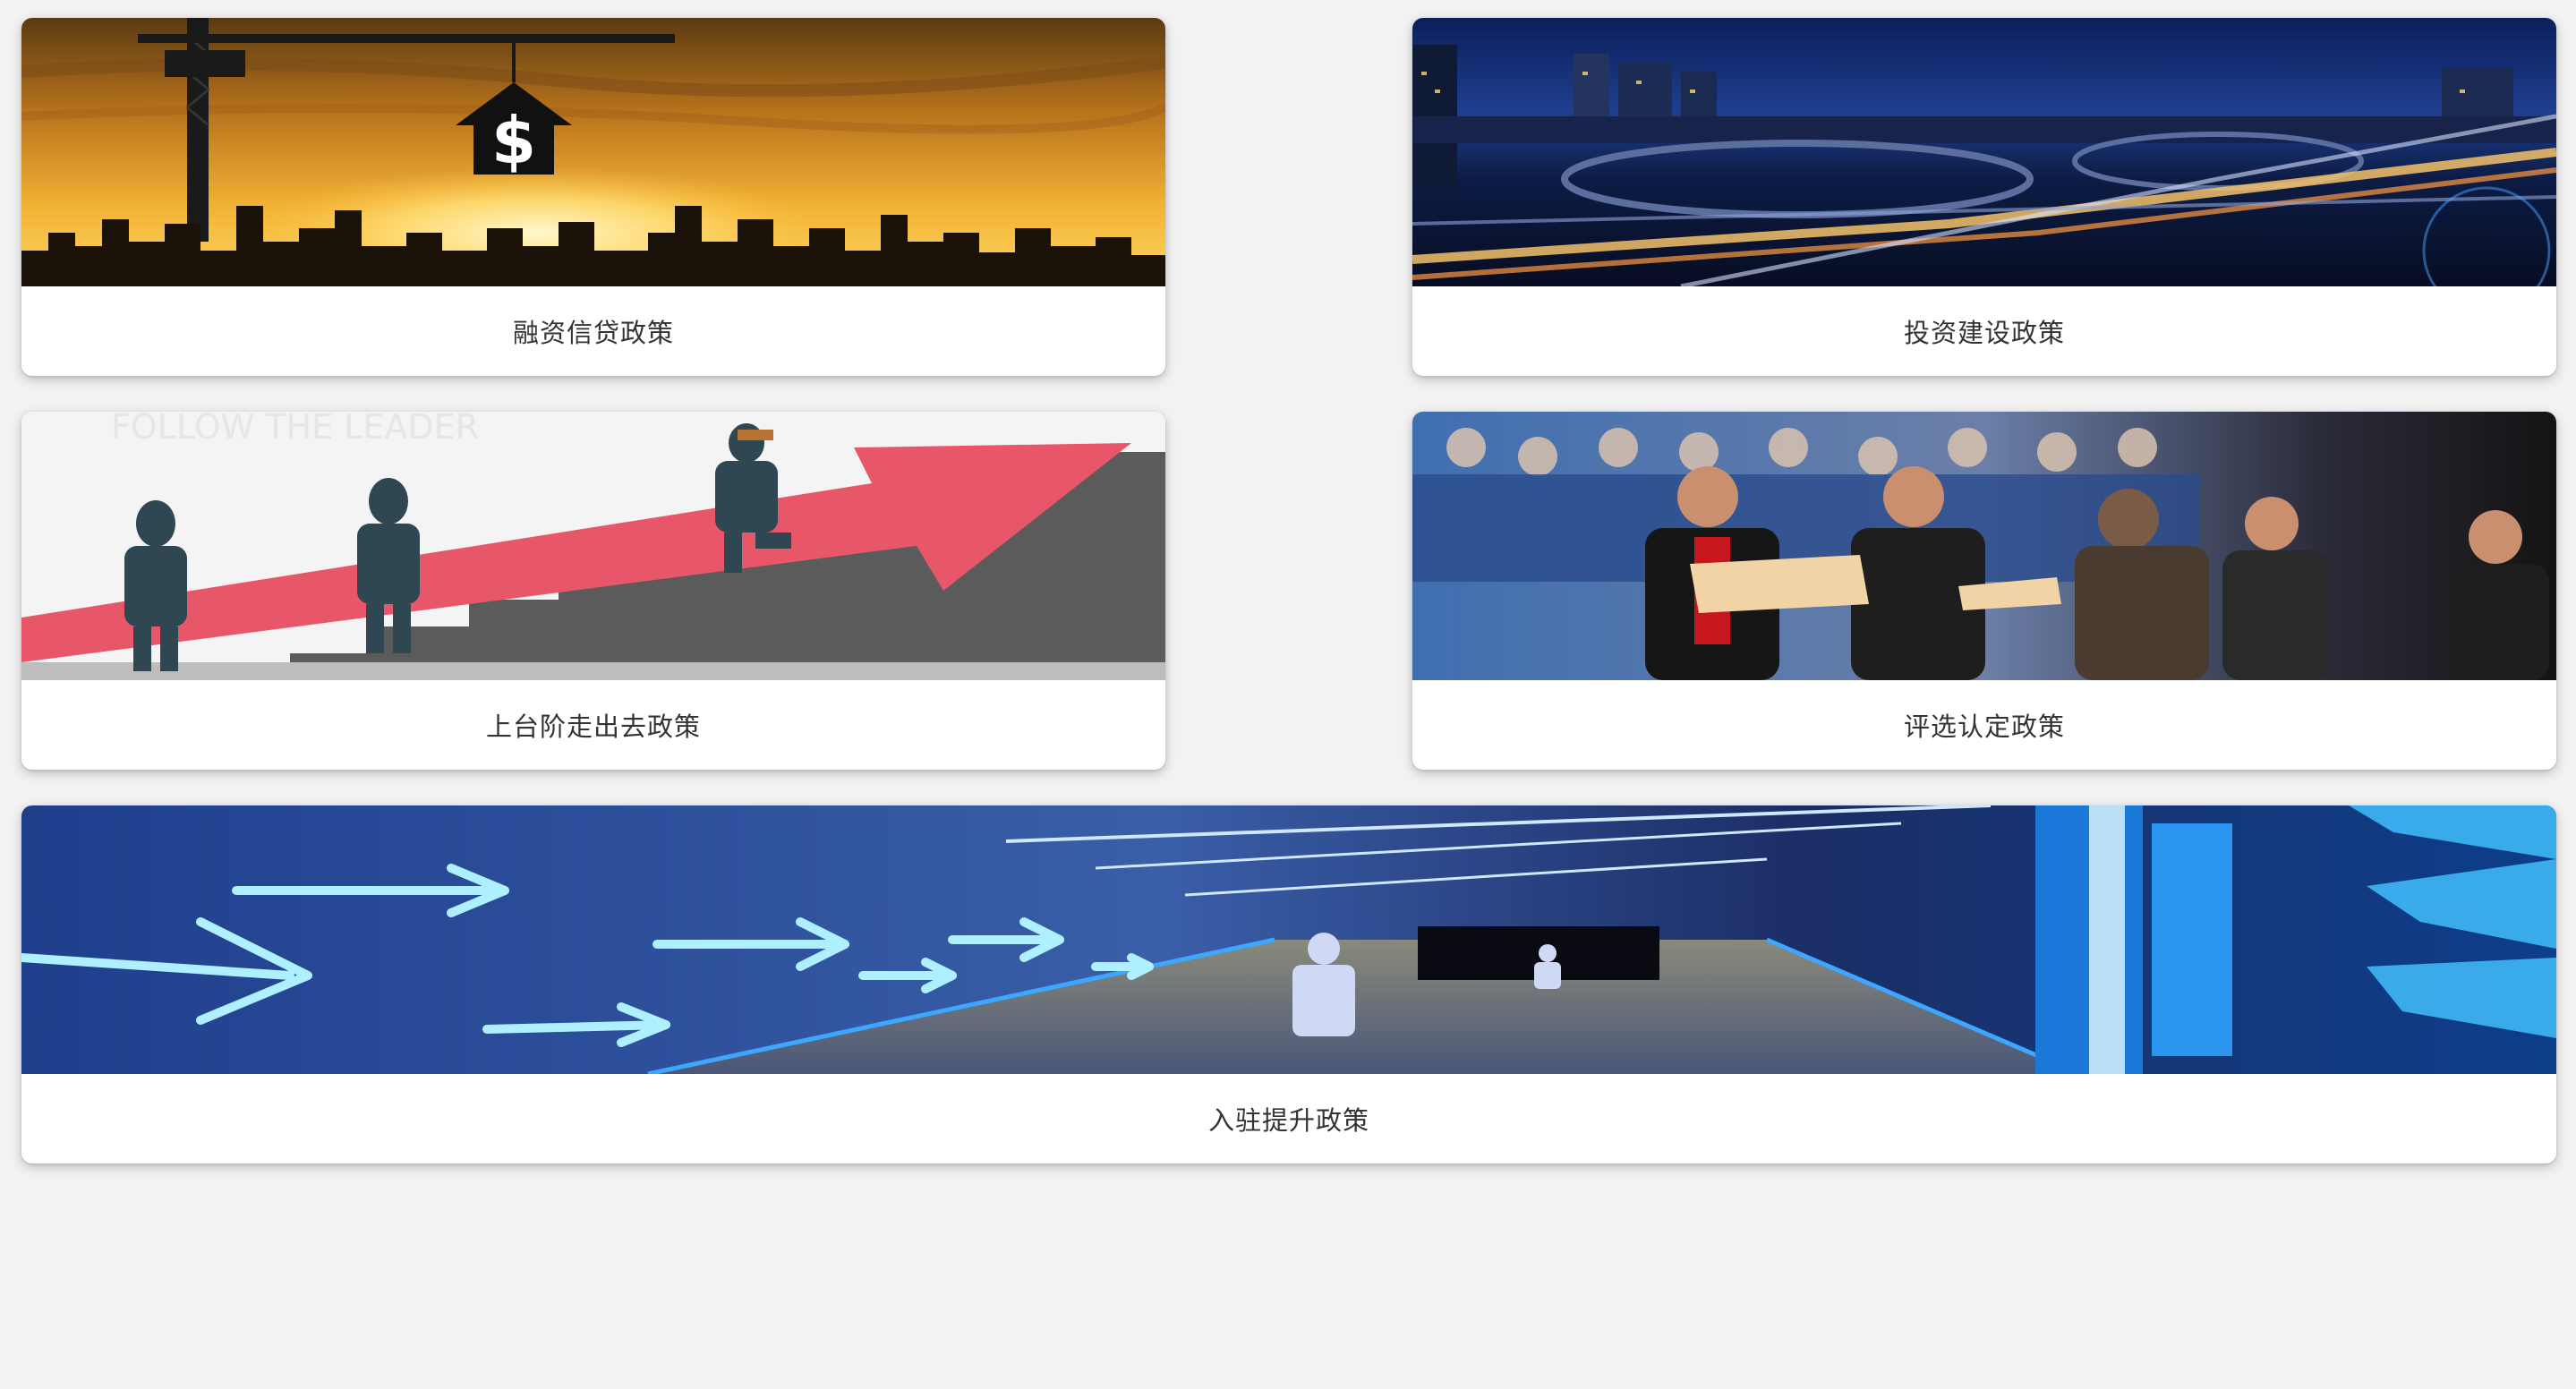  I want to click on card-label: 融资信贷政策, so click(593, 333).